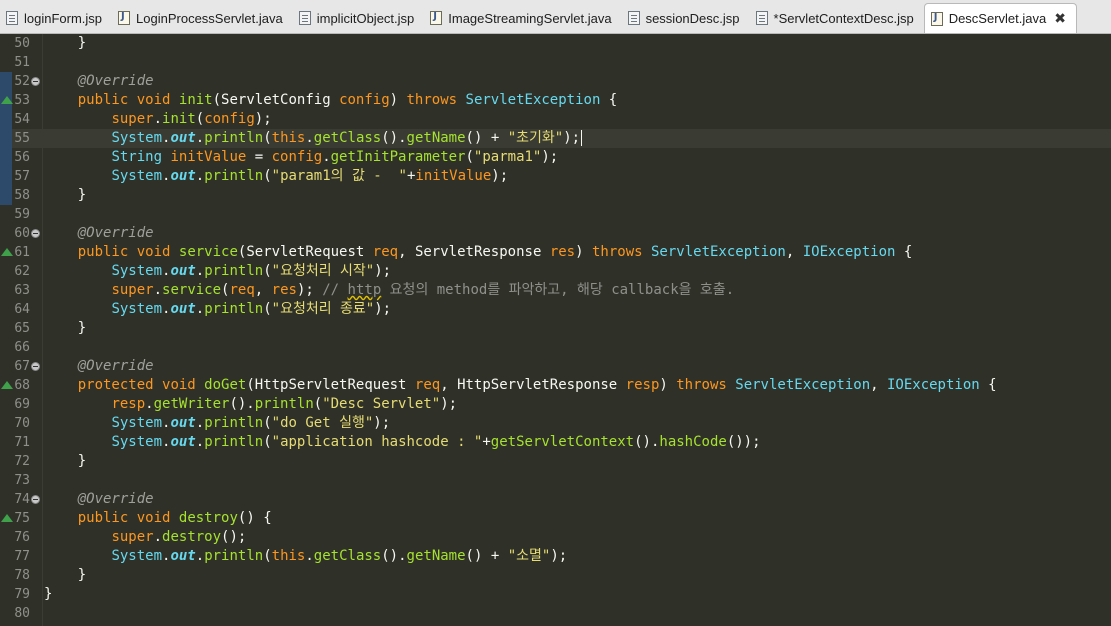 The height and width of the screenshot is (626, 1111). What do you see at coordinates (22, 195) in the screenshot?
I see `line-number: 58` at bounding box center [22, 195].